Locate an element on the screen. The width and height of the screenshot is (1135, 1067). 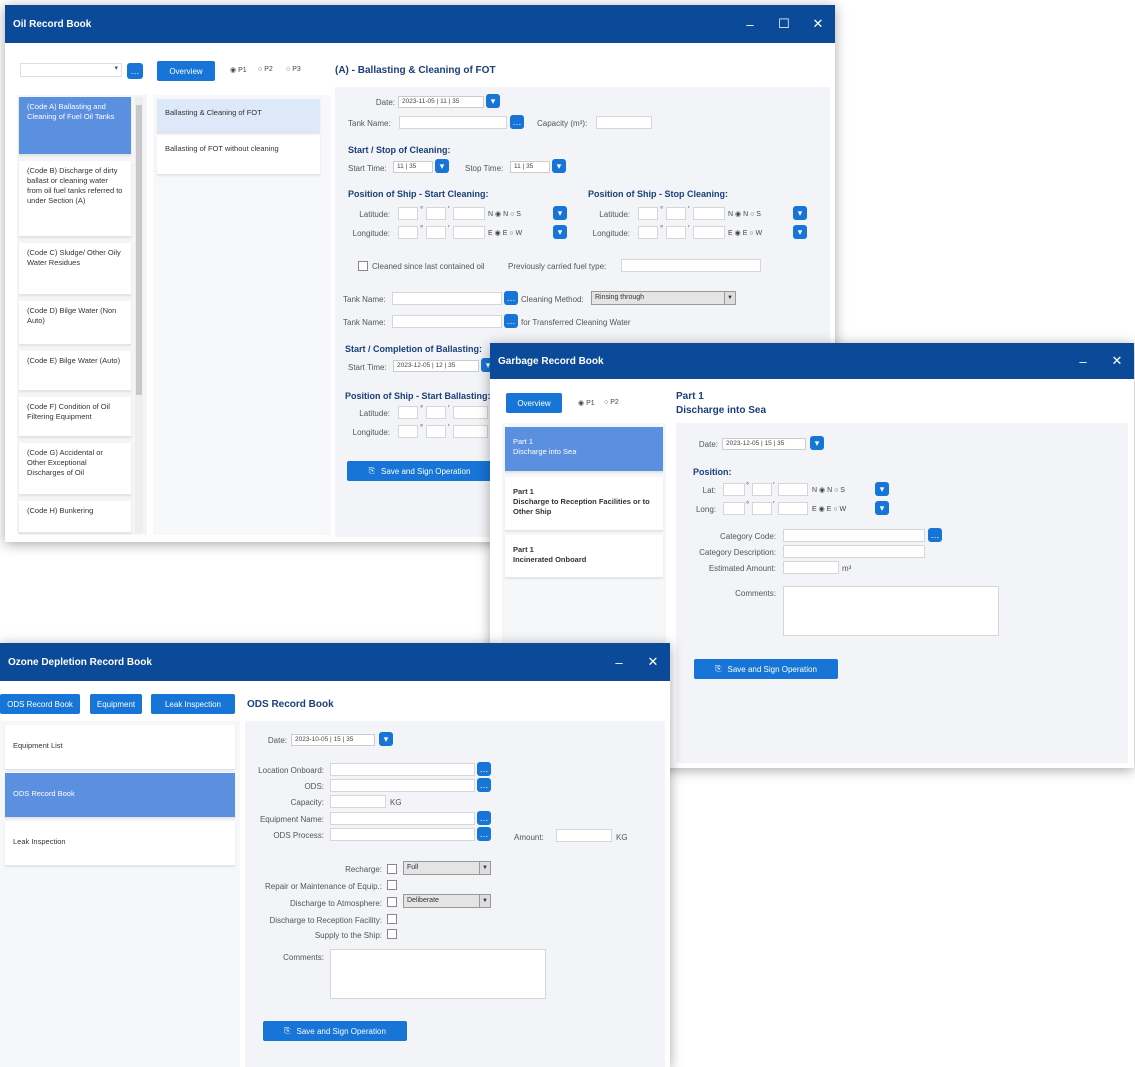
radio-p2: ○ P2 is located at coordinates (265, 69).